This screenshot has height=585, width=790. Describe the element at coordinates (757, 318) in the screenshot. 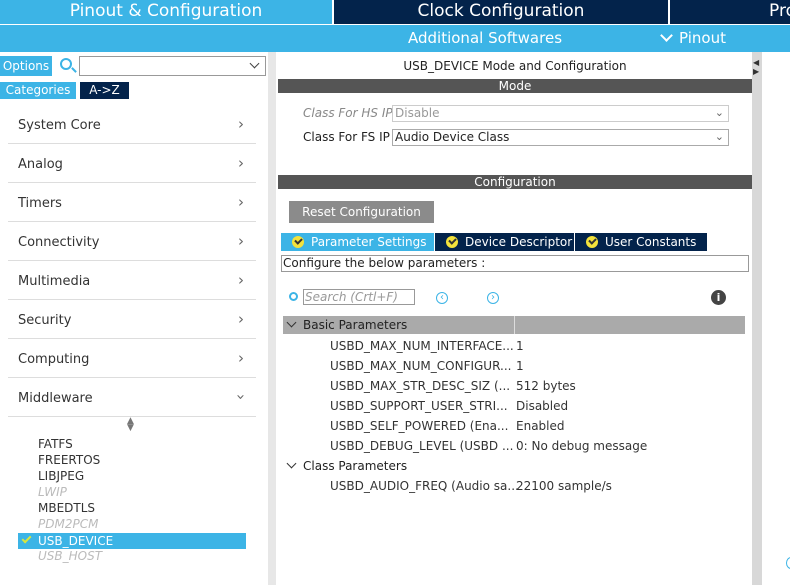

I see `splitter: ◀ ▶` at that location.